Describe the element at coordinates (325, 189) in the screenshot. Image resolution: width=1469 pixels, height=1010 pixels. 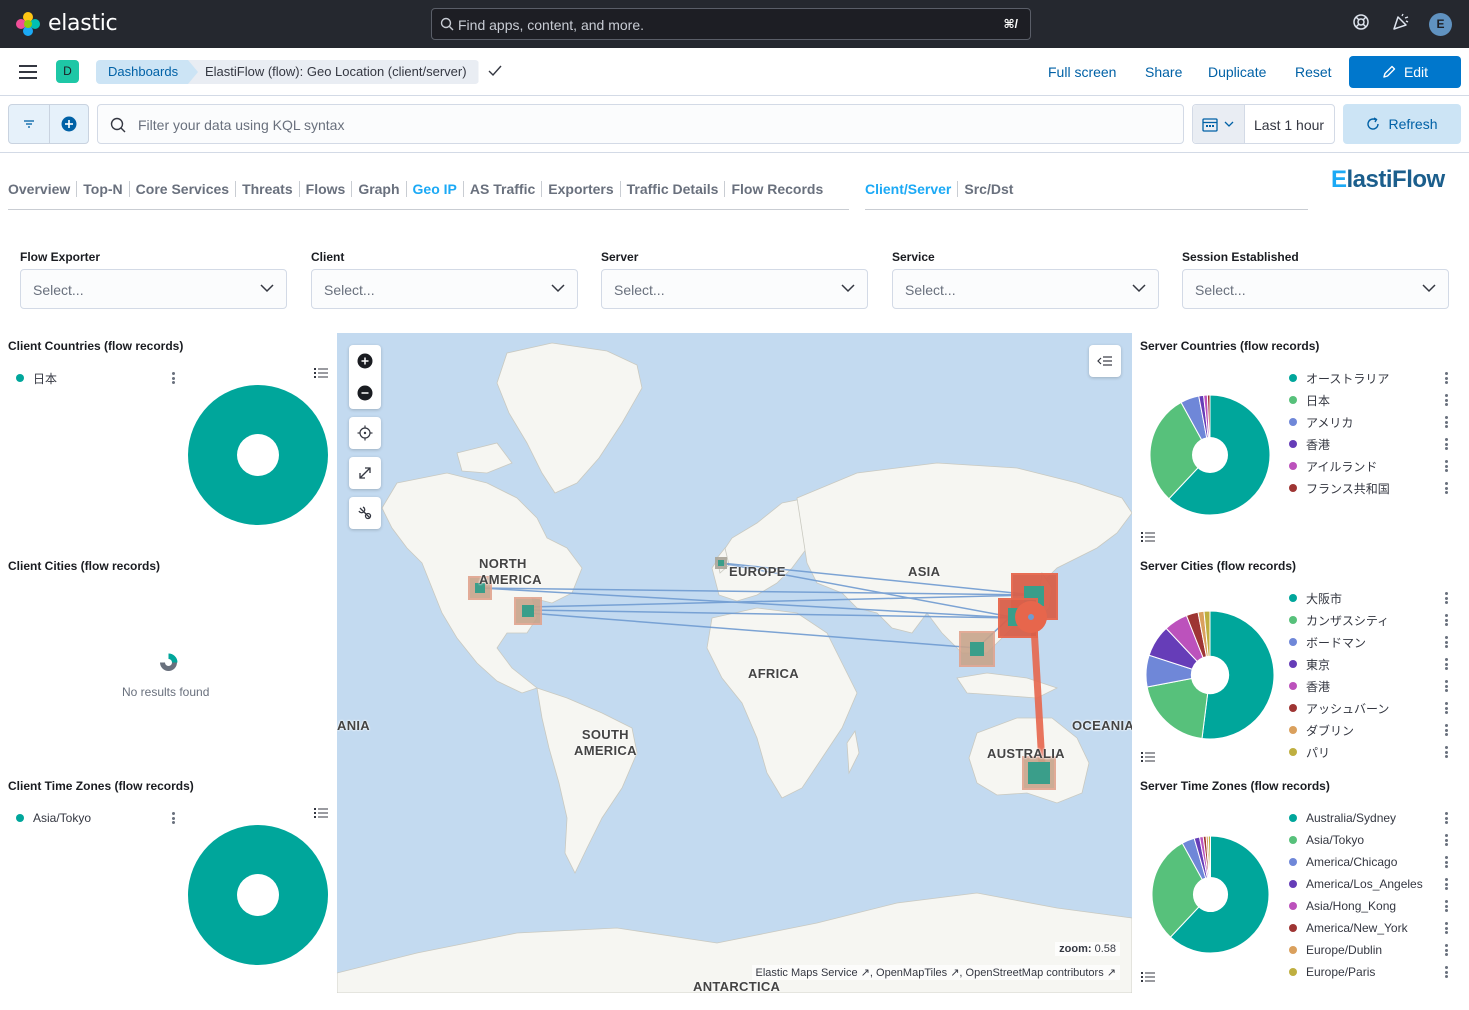
I see `tab-flows: Flows` at that location.